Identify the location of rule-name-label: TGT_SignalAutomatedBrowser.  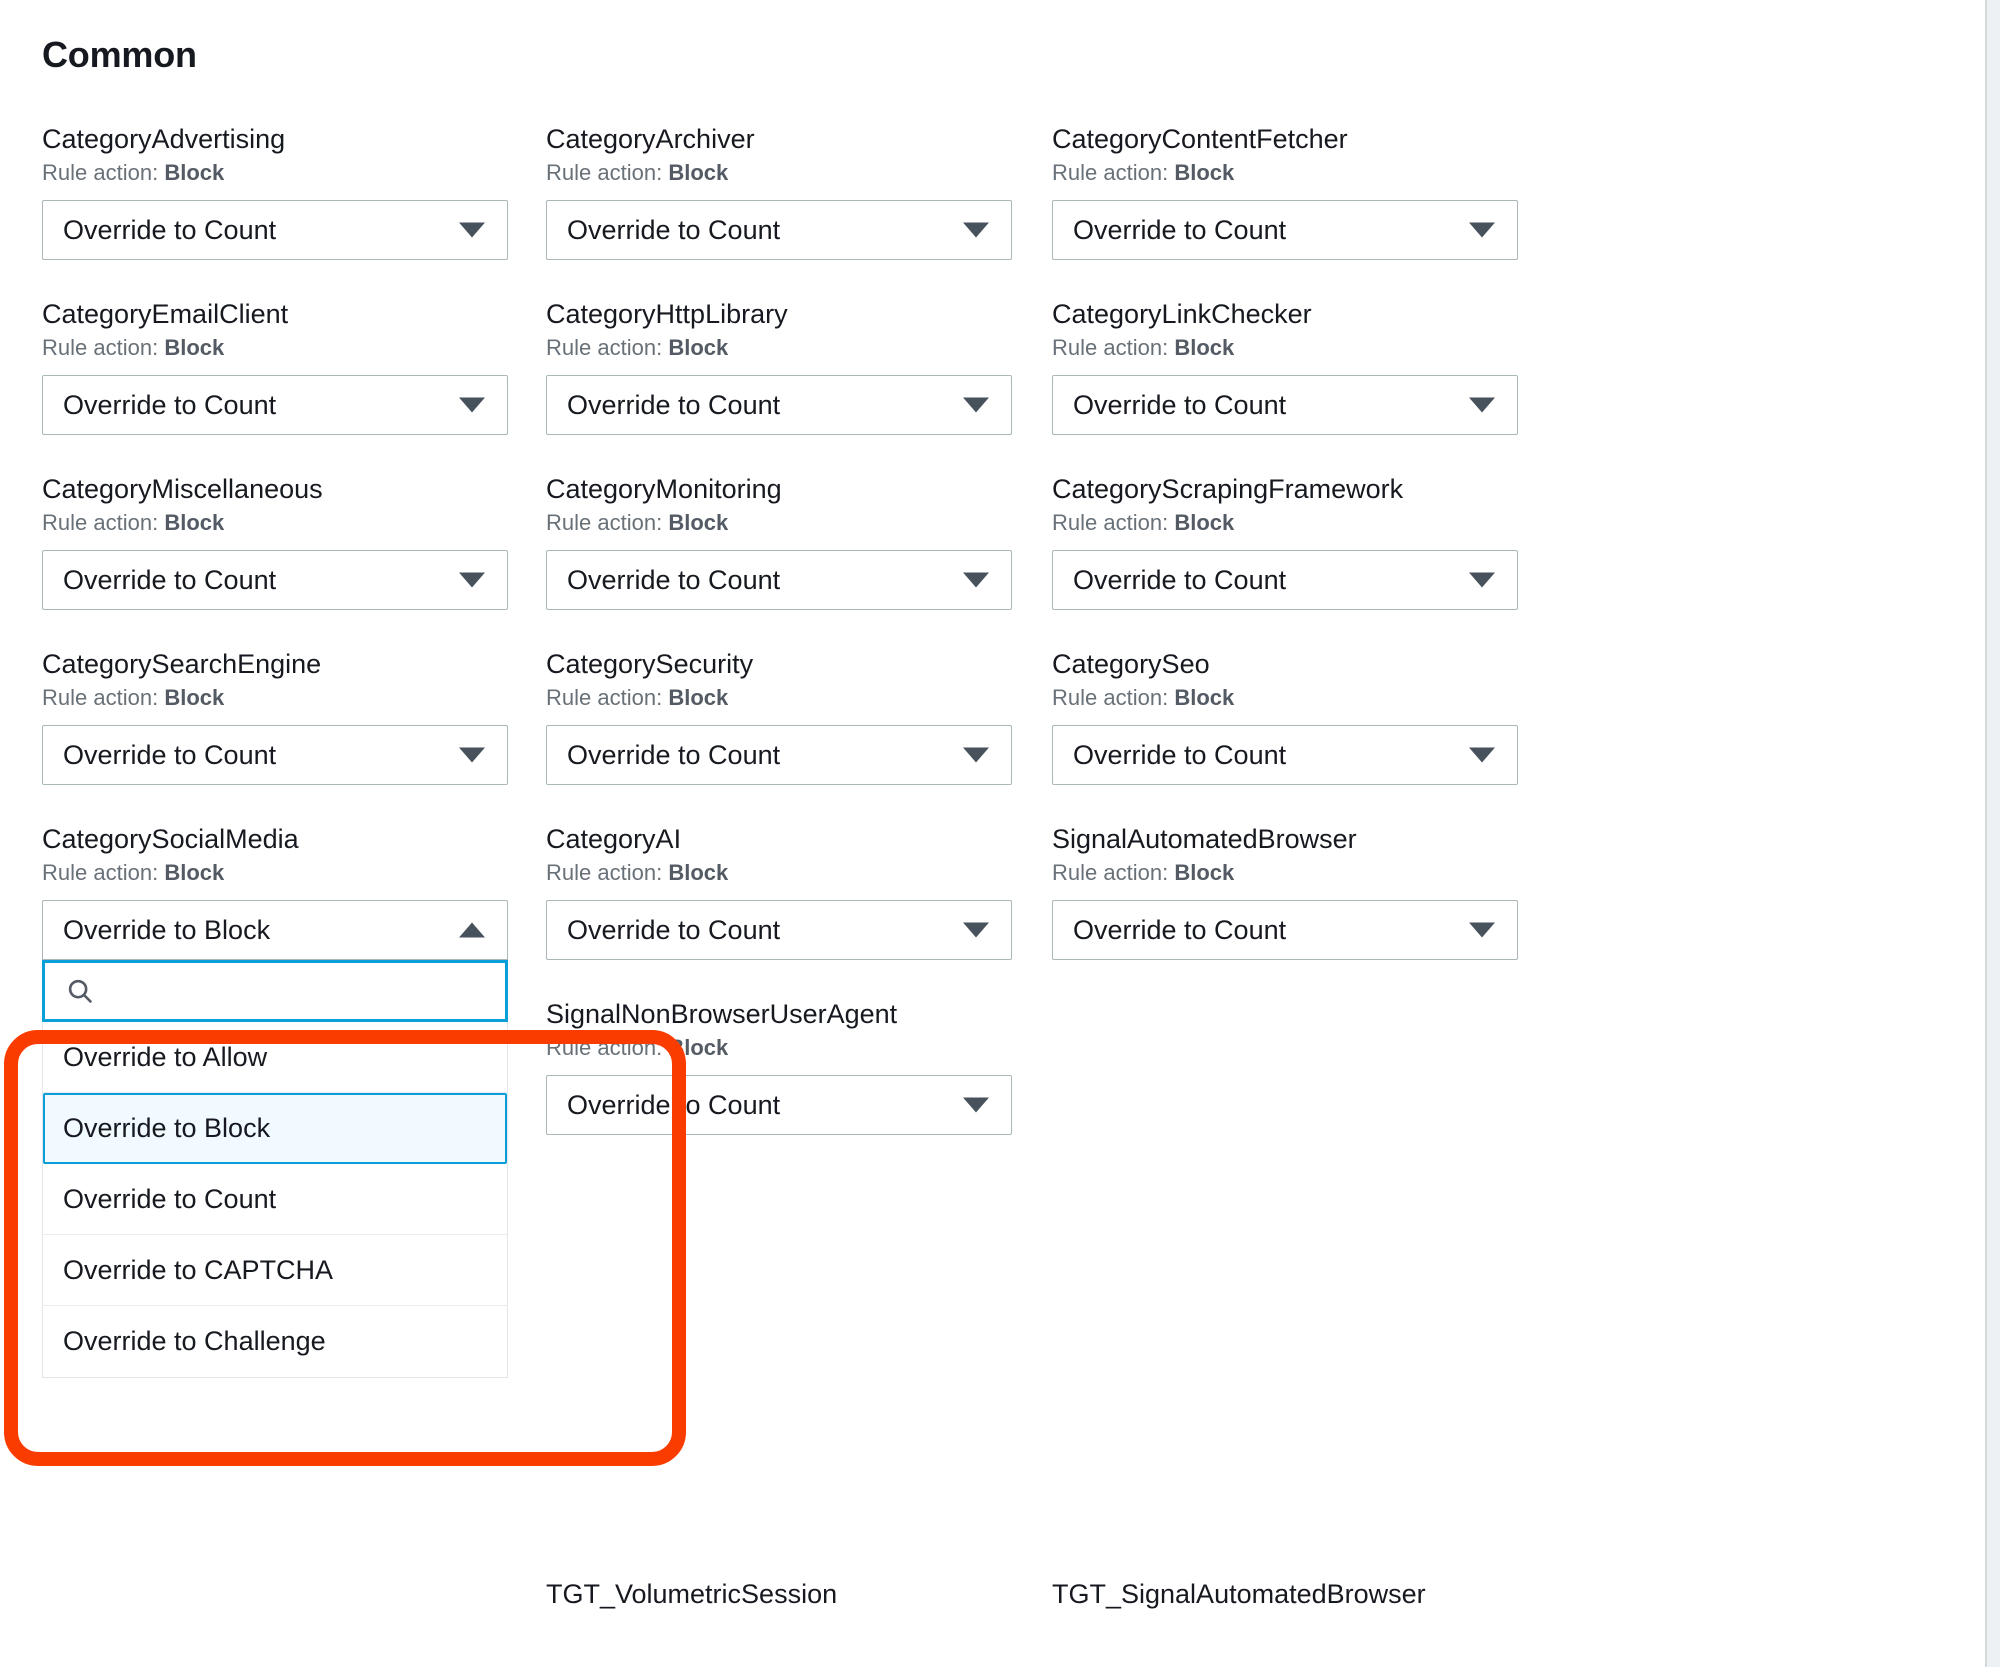
(1239, 1594).